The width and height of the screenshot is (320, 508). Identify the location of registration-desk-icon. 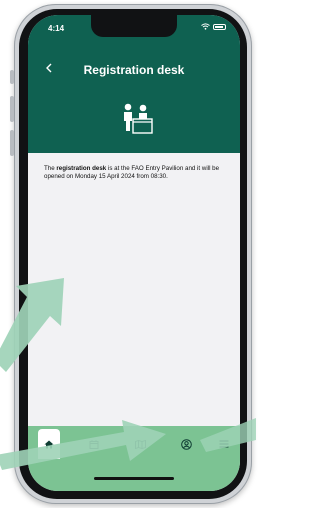
(138, 118).